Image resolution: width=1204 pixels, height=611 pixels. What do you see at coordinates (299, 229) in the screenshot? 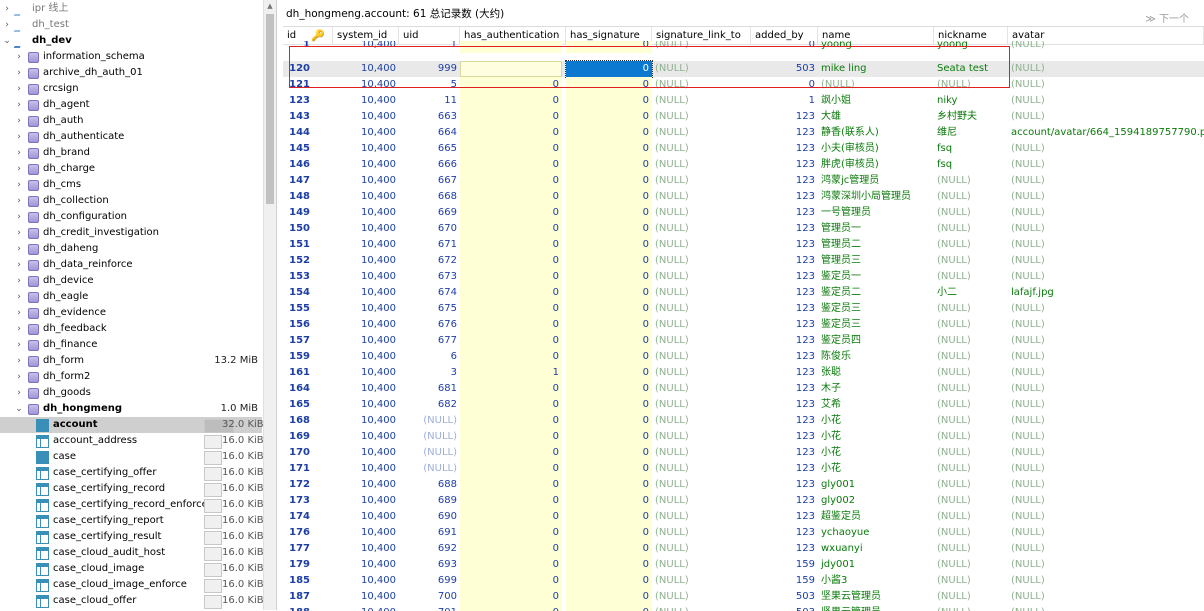
I see `cell-id: 150` at bounding box center [299, 229].